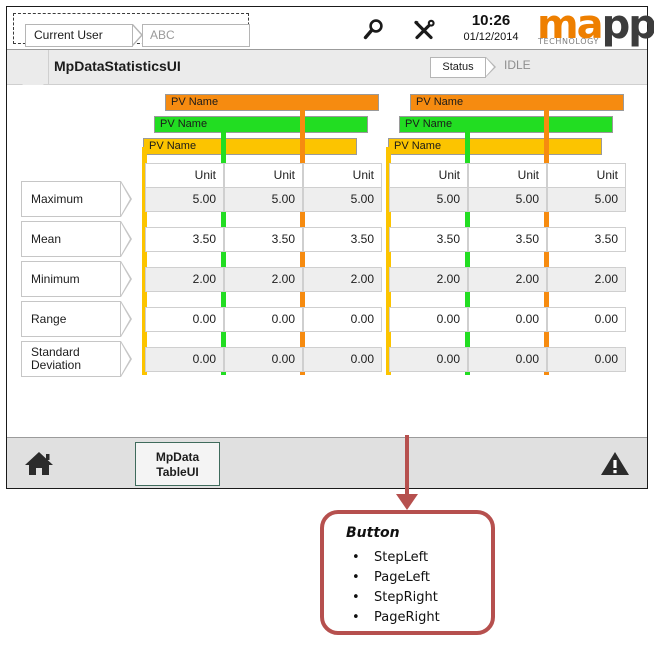 The width and height of the screenshot is (654, 647). Describe the element at coordinates (28, 67) in the screenshot. I see `navigation-tab` at that location.